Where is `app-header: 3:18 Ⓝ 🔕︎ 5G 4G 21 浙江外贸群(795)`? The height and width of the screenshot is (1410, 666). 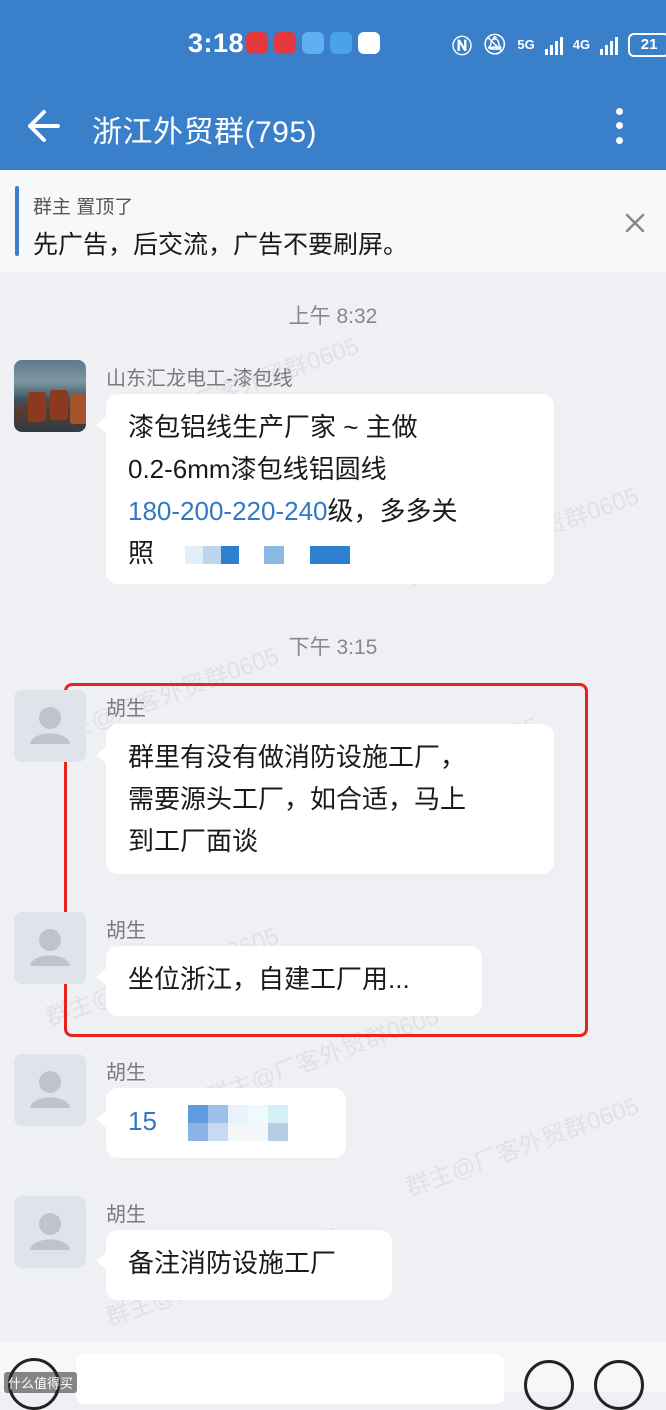
app-header: 3:18 Ⓝ 🔕︎ 5G 4G 21 浙江外贸群(795) is located at coordinates (333, 85).